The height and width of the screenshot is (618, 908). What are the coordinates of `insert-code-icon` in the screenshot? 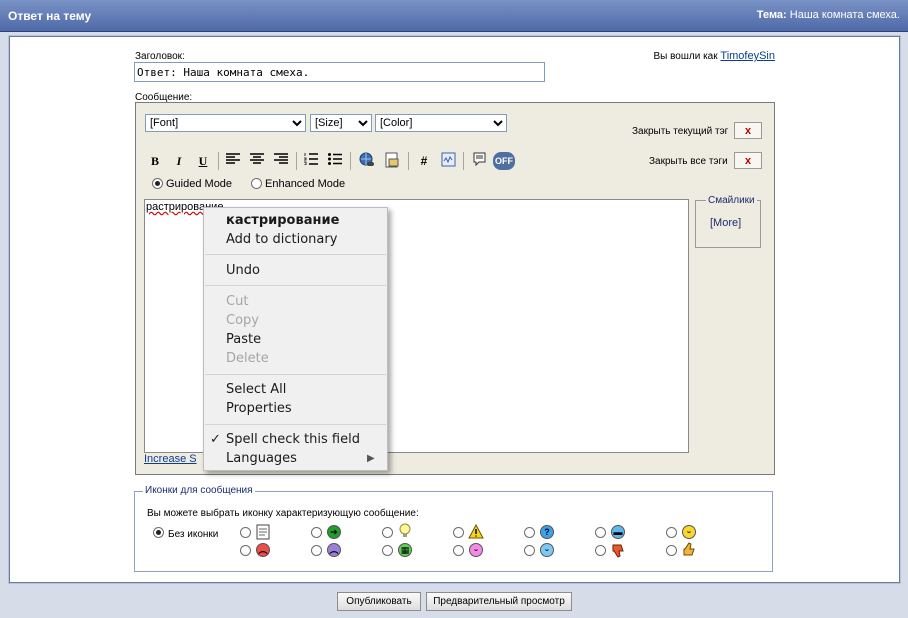 It's located at (448, 161).